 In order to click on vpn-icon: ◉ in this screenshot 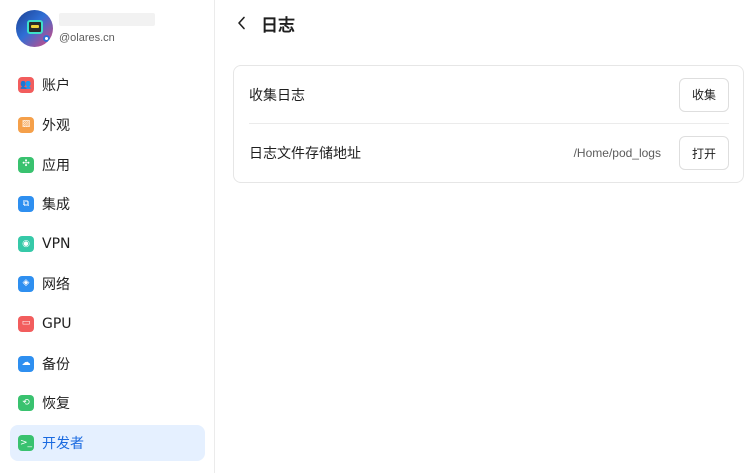, I will do `click(26, 244)`.